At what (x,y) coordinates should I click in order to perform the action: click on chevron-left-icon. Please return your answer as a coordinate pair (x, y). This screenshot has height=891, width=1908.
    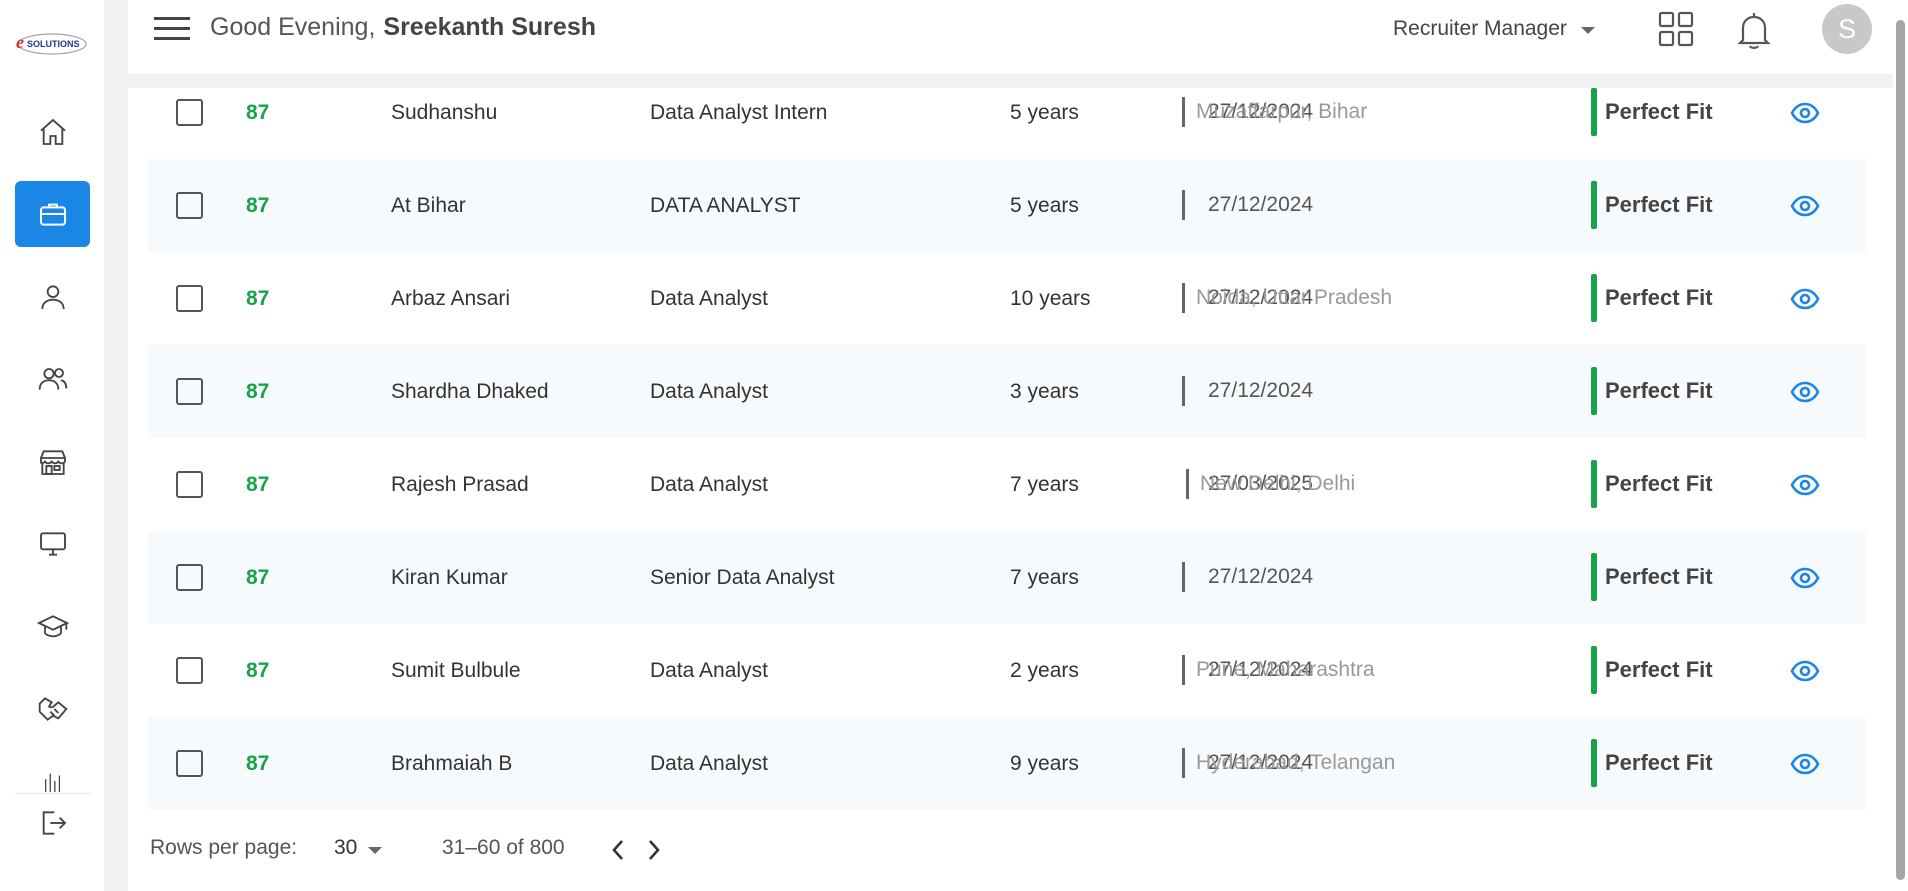
    Looking at the image, I should click on (618, 850).